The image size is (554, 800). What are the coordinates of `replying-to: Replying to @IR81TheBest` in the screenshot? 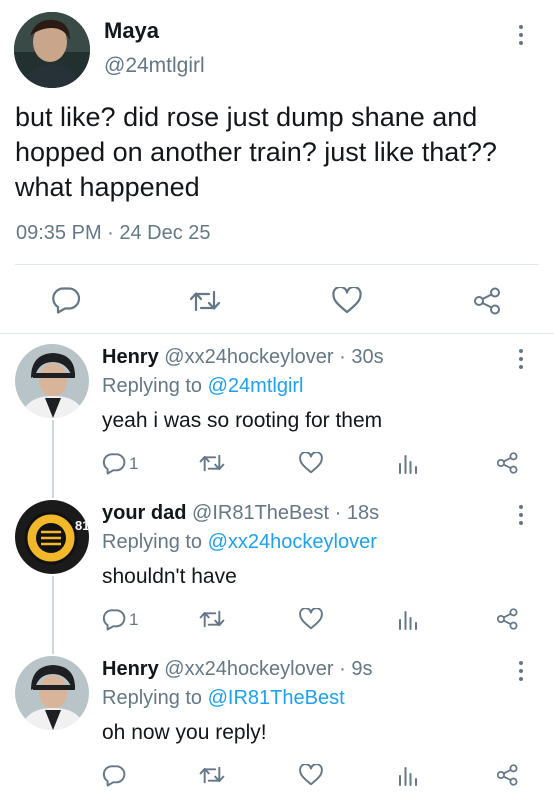 It's located at (223, 698).